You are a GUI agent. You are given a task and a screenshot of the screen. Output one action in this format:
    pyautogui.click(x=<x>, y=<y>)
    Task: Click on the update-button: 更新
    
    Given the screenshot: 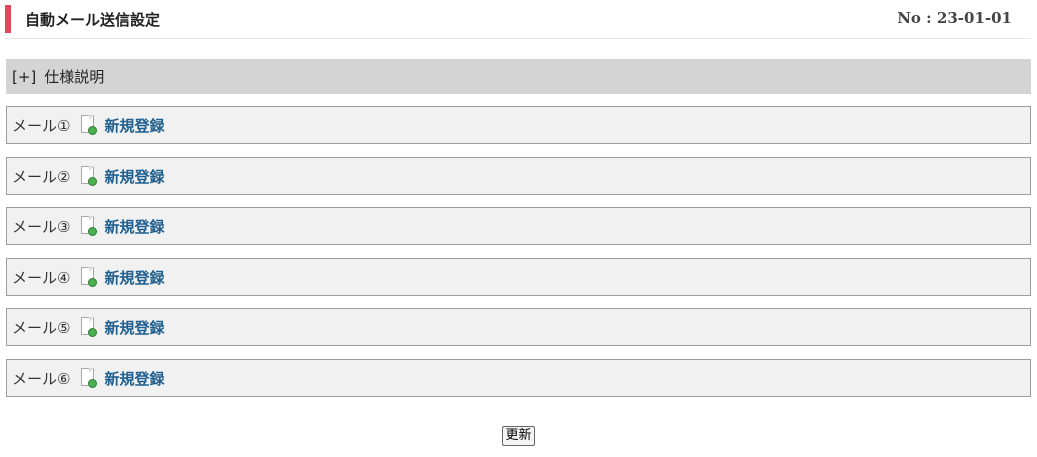 What is the action you would take?
    pyautogui.click(x=518, y=436)
    